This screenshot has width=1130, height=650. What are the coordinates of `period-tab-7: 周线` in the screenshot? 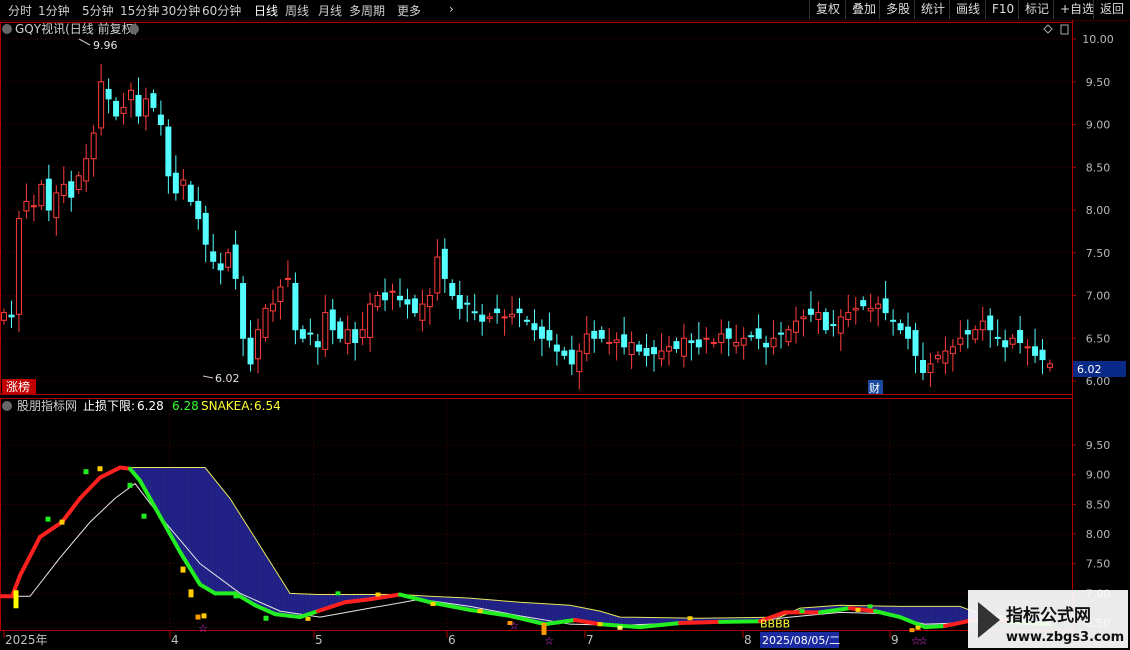 It's located at (297, 10).